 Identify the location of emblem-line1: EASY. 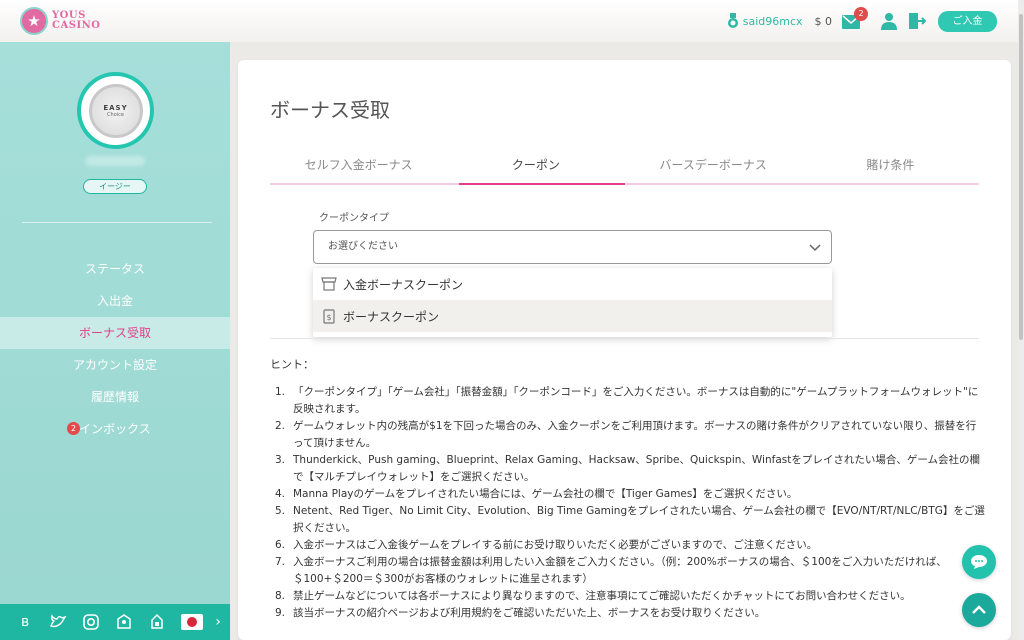
(115, 107).